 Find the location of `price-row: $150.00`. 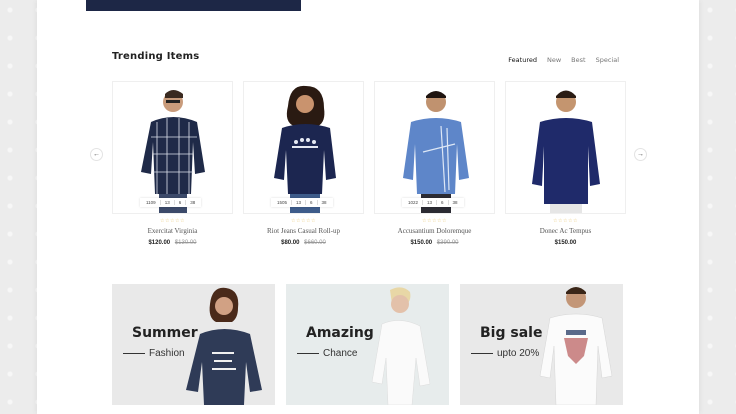

price-row: $150.00 is located at coordinates (565, 243).